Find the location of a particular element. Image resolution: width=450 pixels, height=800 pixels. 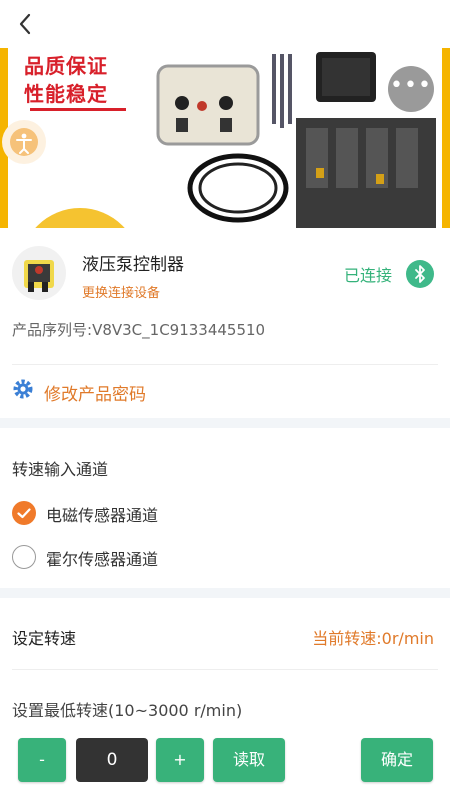

banner-sun-shape is located at coordinates (80, 218).